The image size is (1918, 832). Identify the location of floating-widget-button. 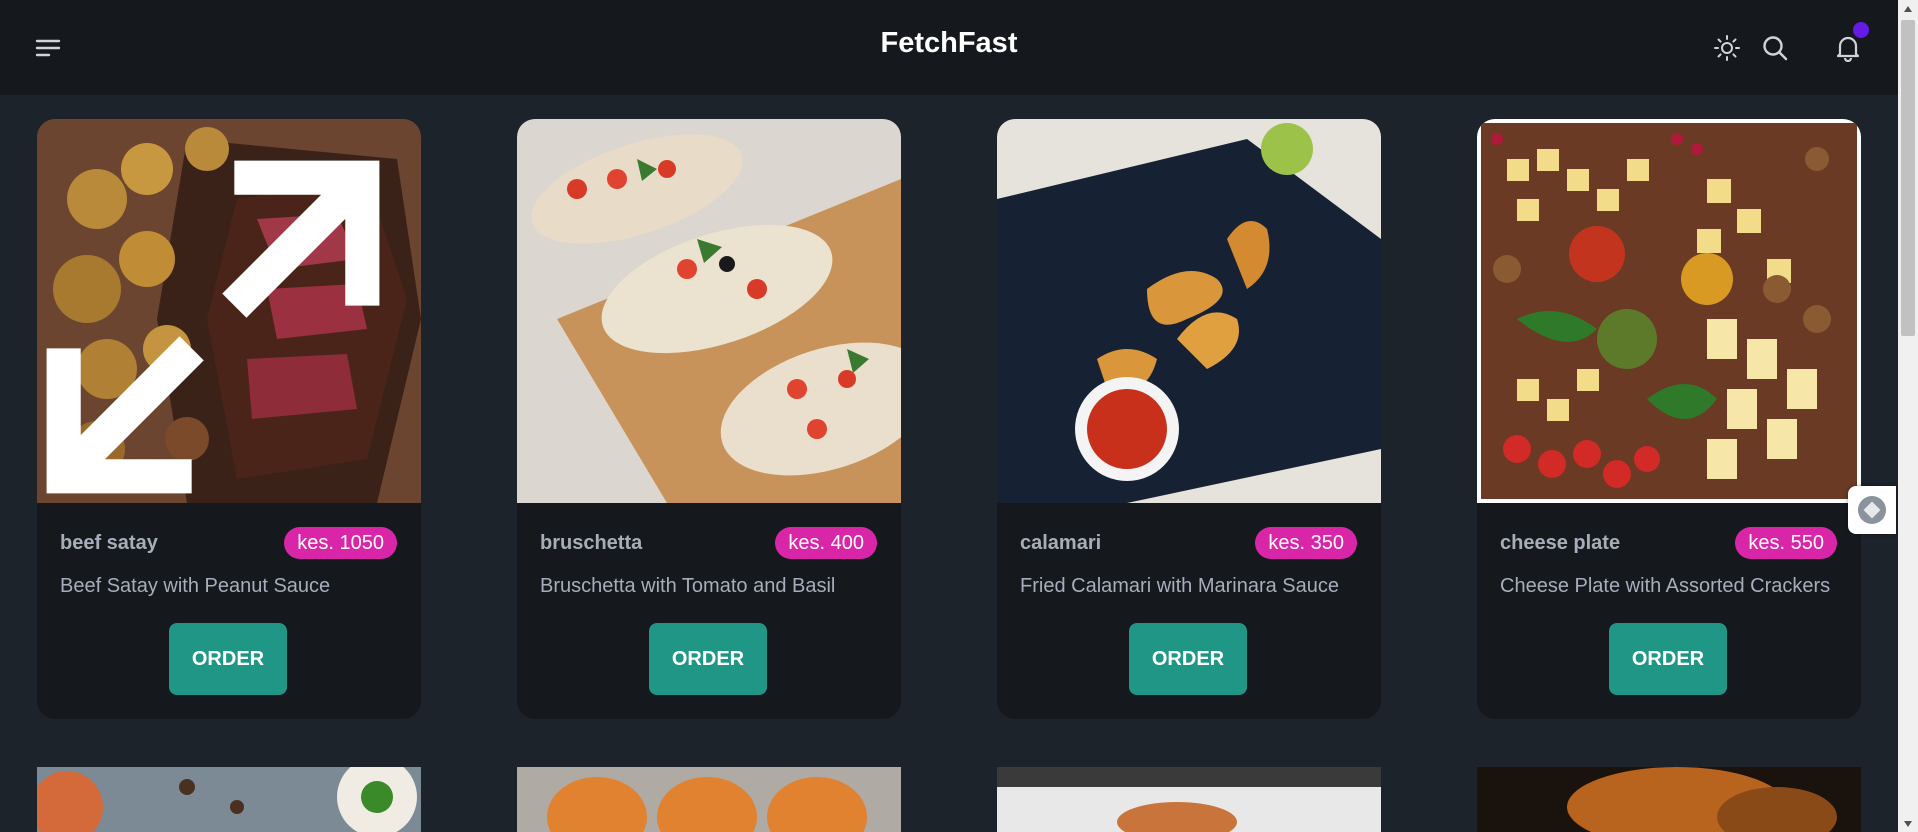
(1872, 510).